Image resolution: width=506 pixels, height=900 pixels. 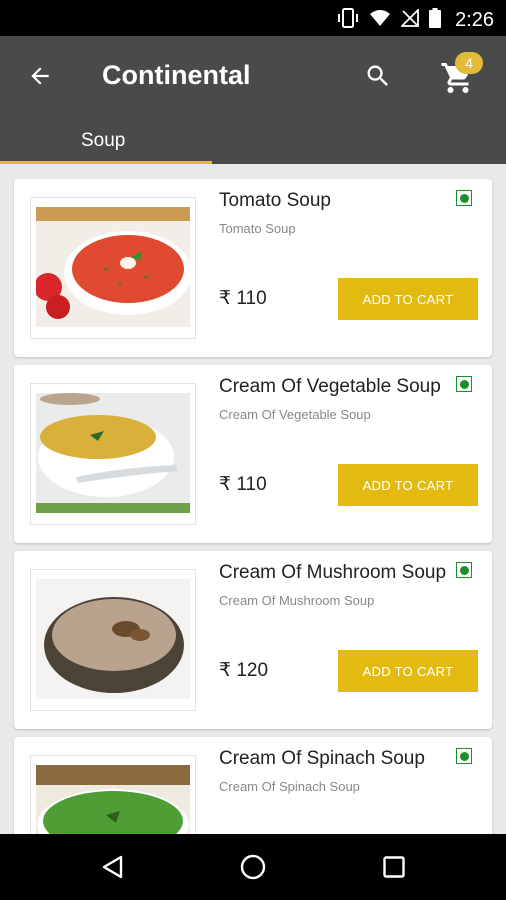 I want to click on tab-soup: Soup, so click(x=106, y=143).